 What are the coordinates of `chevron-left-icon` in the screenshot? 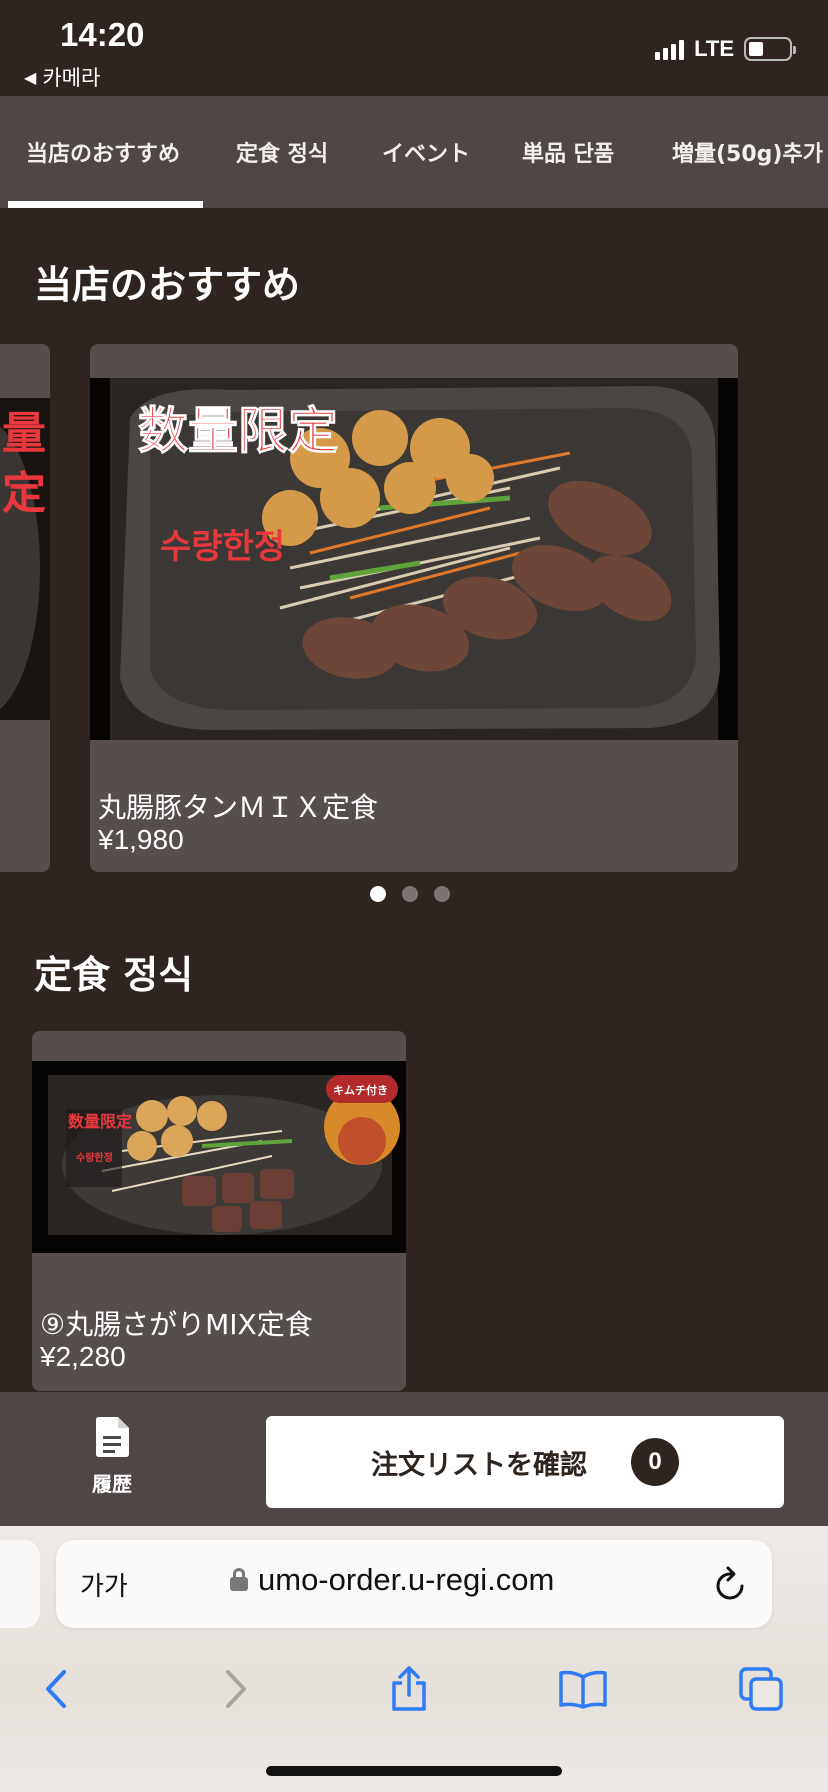 It's located at (56, 1689).